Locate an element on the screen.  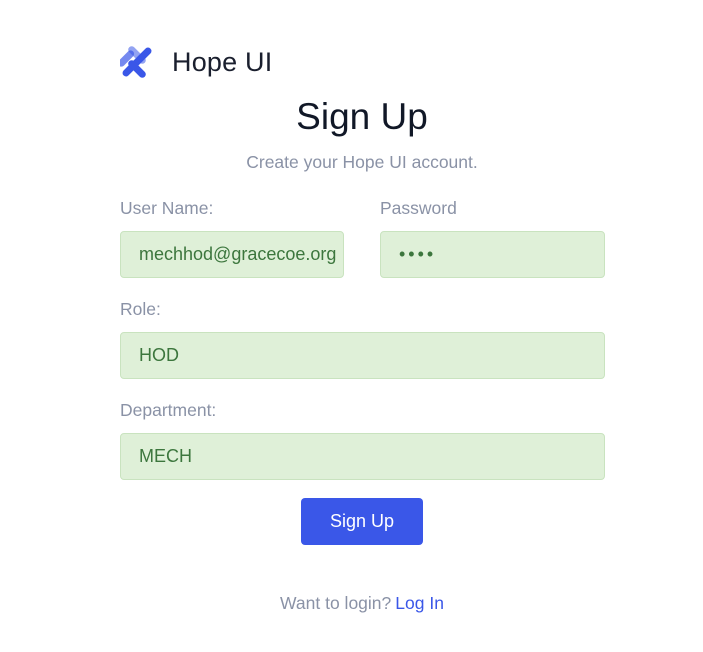
role-value: HOD is located at coordinates (159, 355).